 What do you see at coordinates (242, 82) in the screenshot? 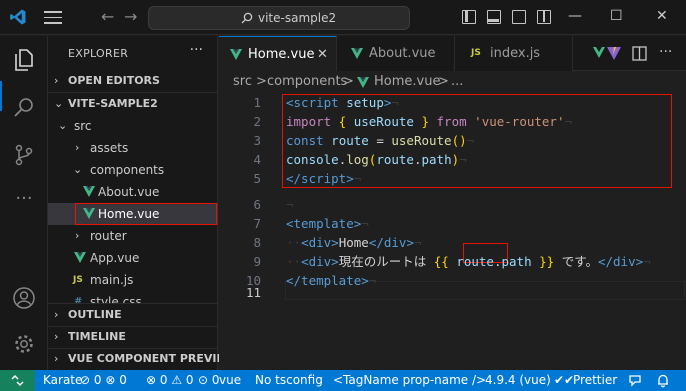
I see `breadcrumb-src: src` at bounding box center [242, 82].